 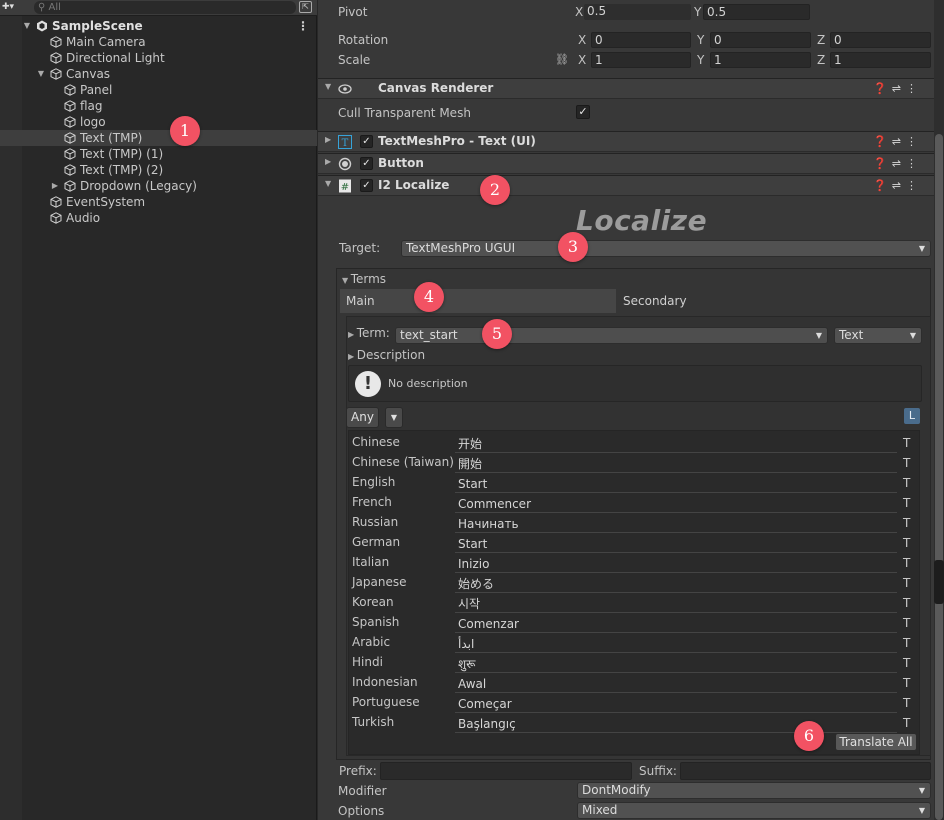 I want to click on filter-dropdown-icon: ▼, so click(x=394, y=417).